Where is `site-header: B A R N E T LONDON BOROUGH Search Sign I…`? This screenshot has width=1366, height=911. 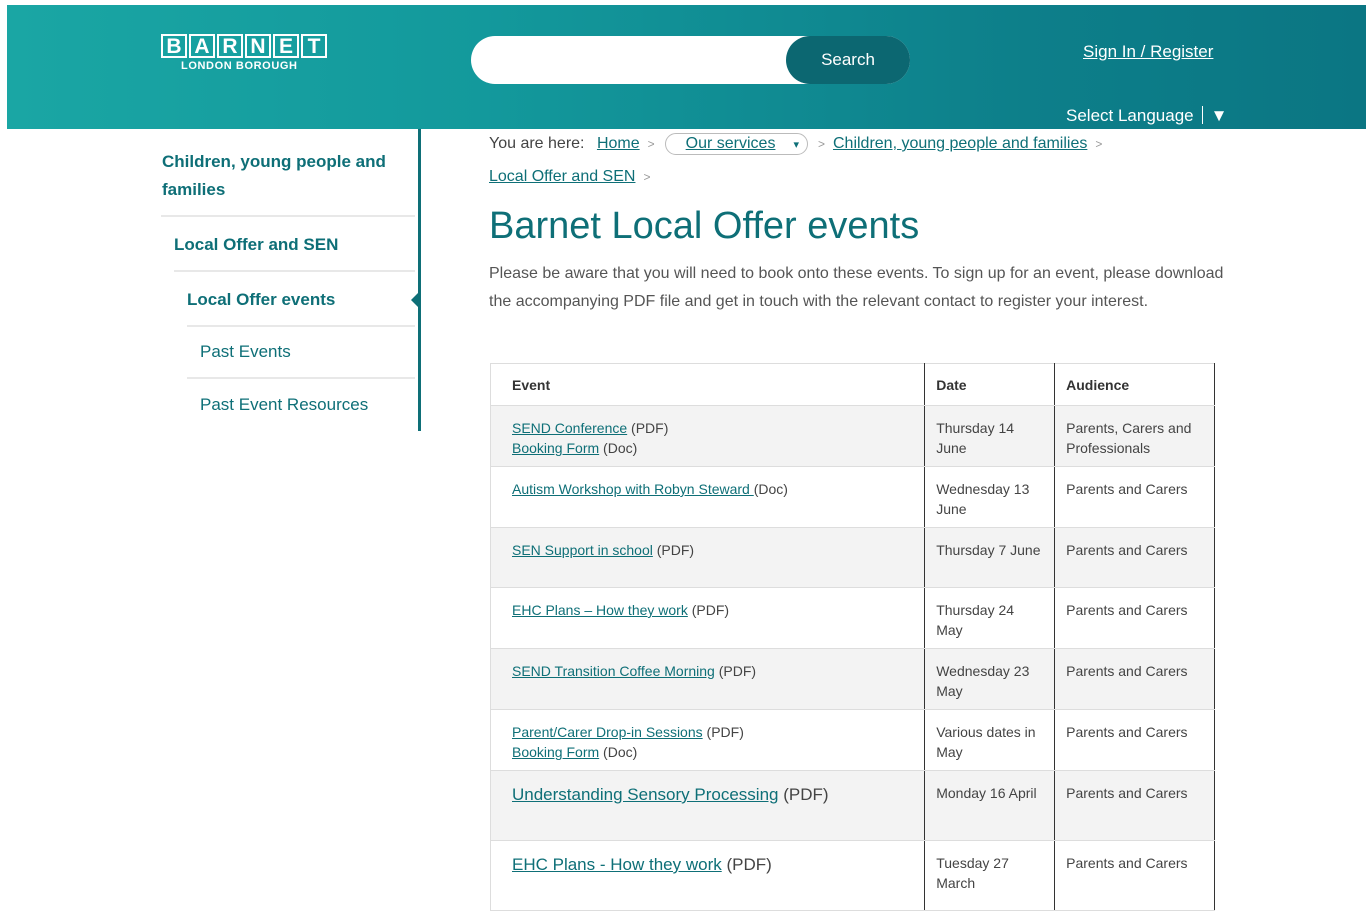 site-header: B A R N E T LONDON BOROUGH Search Sign I… is located at coordinates (686, 67).